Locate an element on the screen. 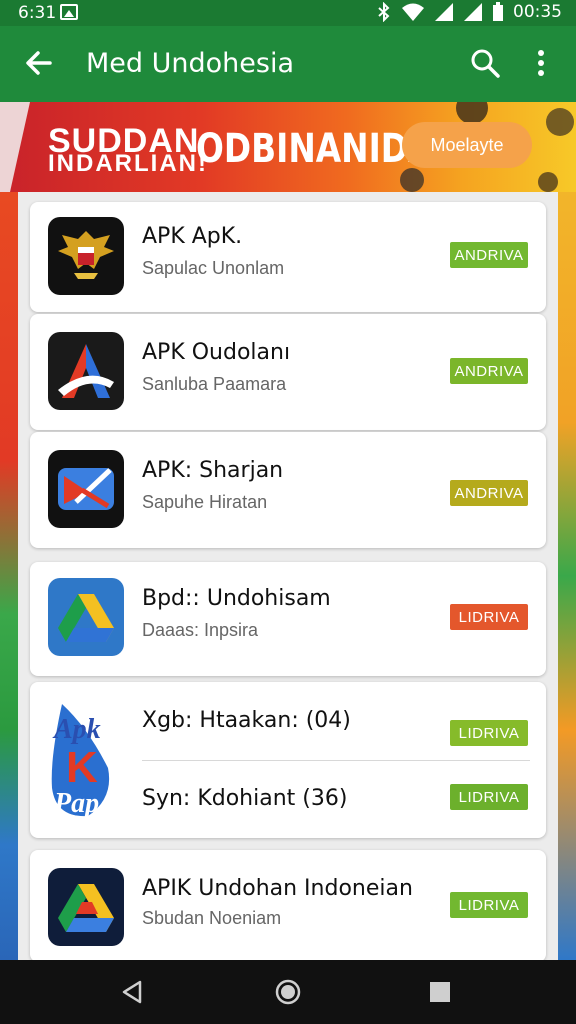 This screenshot has width=576, height=1024. x-logo-icon is located at coordinates (86, 489).